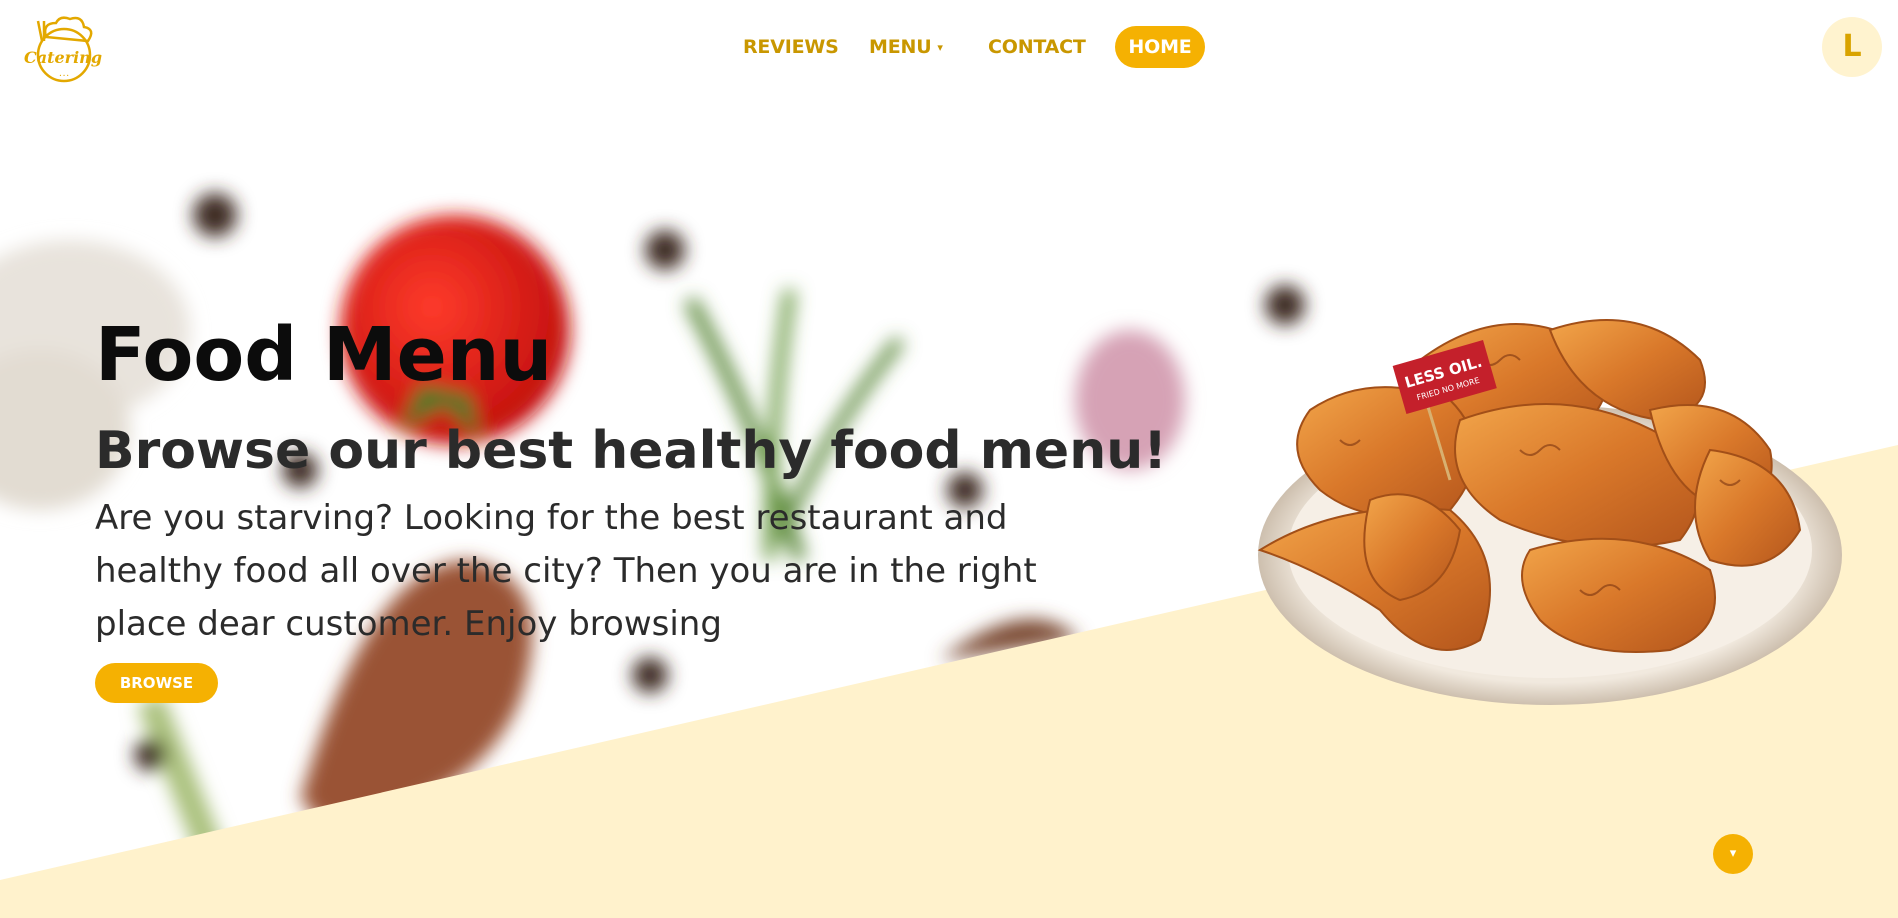 The image size is (1898, 918). What do you see at coordinates (1852, 47) in the screenshot?
I see `user-avatar: L` at bounding box center [1852, 47].